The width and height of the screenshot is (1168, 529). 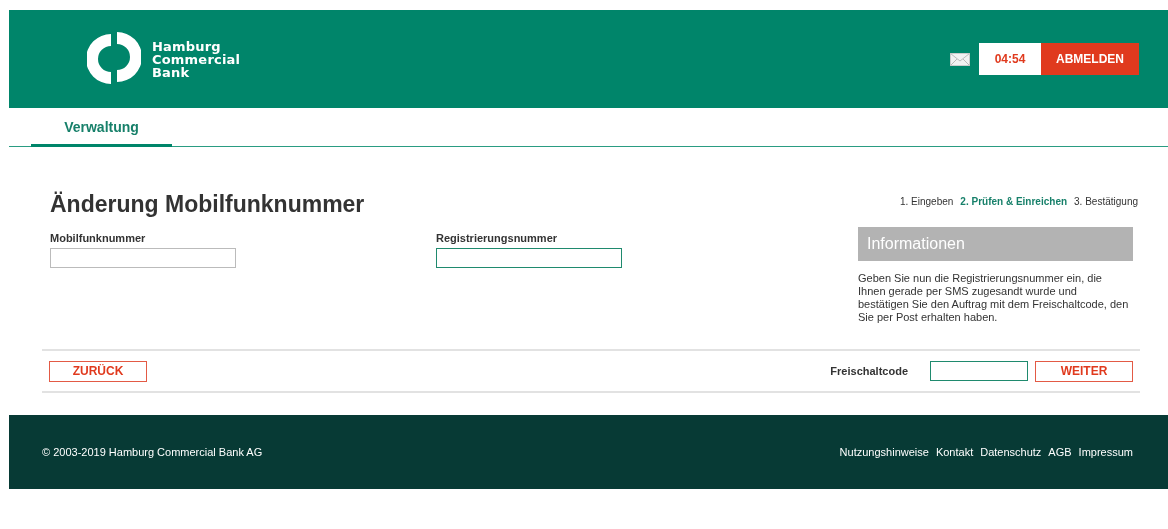 What do you see at coordinates (1014, 201) in the screenshot?
I see `step-indicator: 2. Prüfen & Einreichen` at bounding box center [1014, 201].